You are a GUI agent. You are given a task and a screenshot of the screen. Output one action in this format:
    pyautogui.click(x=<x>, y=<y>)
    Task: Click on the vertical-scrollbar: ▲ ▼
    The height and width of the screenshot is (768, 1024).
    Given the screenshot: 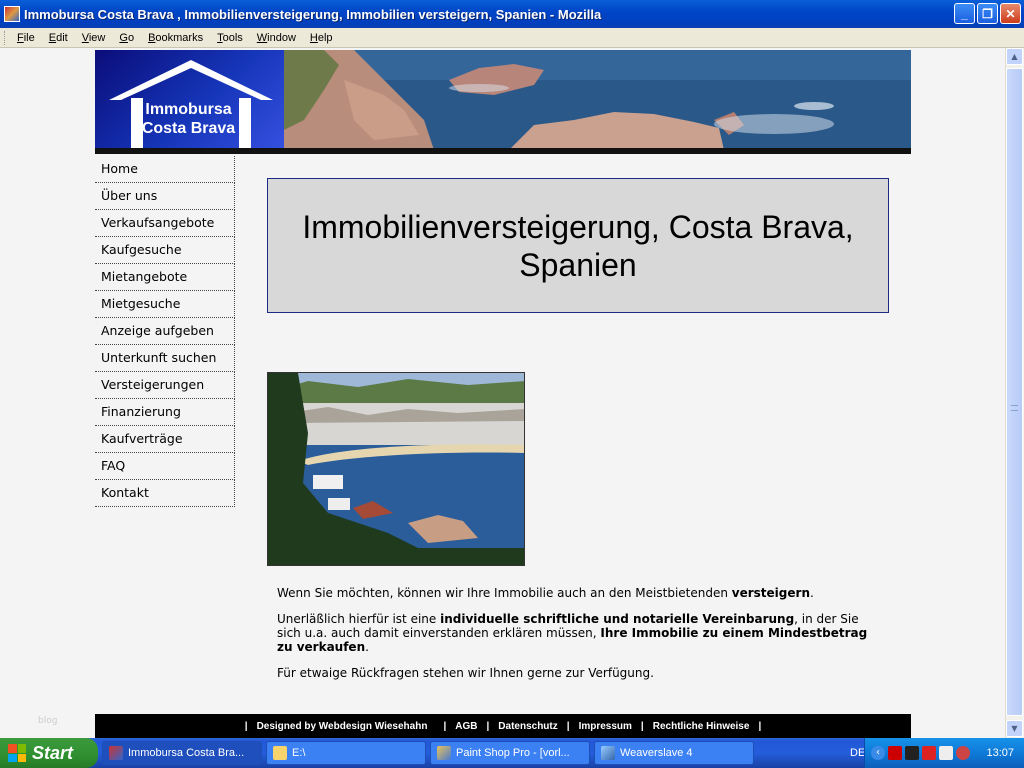 What is the action you would take?
    pyautogui.click(x=1014, y=393)
    